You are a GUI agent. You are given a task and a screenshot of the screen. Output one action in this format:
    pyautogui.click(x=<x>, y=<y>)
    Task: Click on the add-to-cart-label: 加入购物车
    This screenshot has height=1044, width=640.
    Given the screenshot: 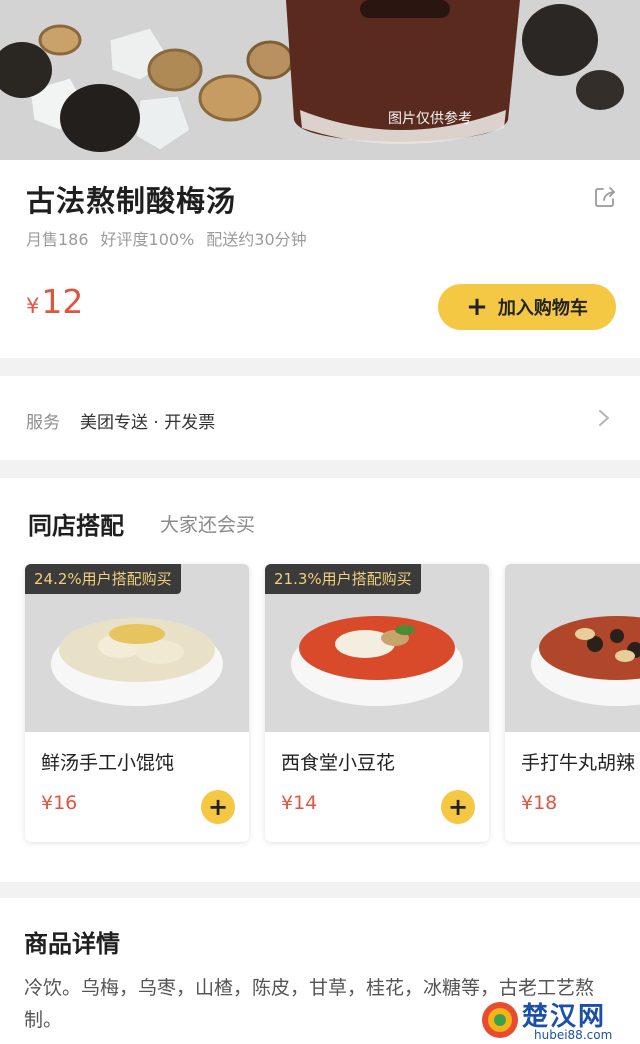 What is the action you would take?
    pyautogui.click(x=542, y=308)
    